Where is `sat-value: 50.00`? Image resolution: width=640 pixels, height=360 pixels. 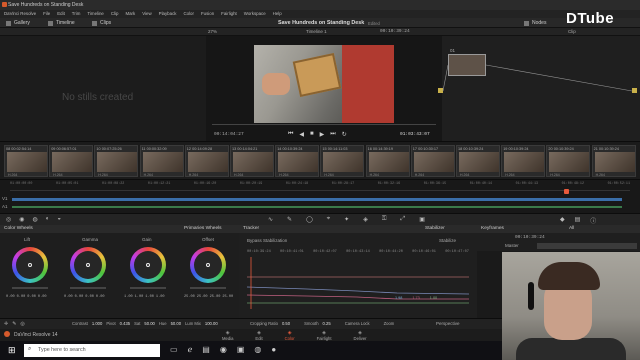 sat-value: 50.00 is located at coordinates (149, 323).